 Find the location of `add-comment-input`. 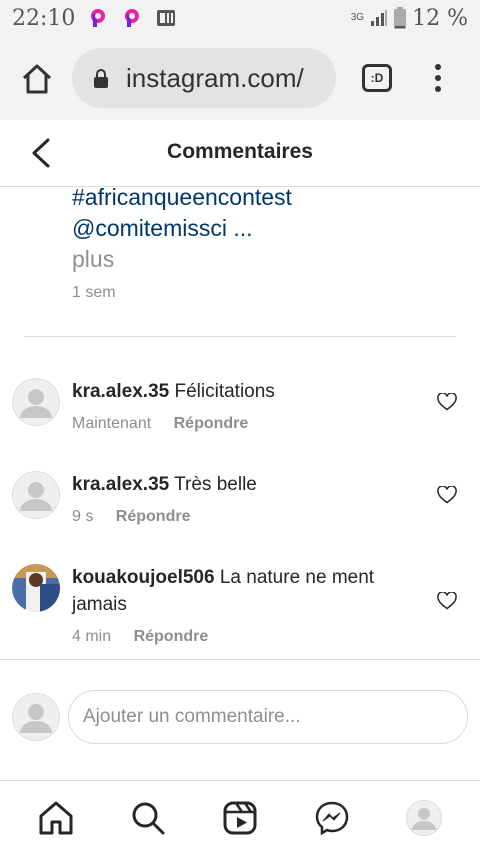

add-comment-input is located at coordinates (268, 717).